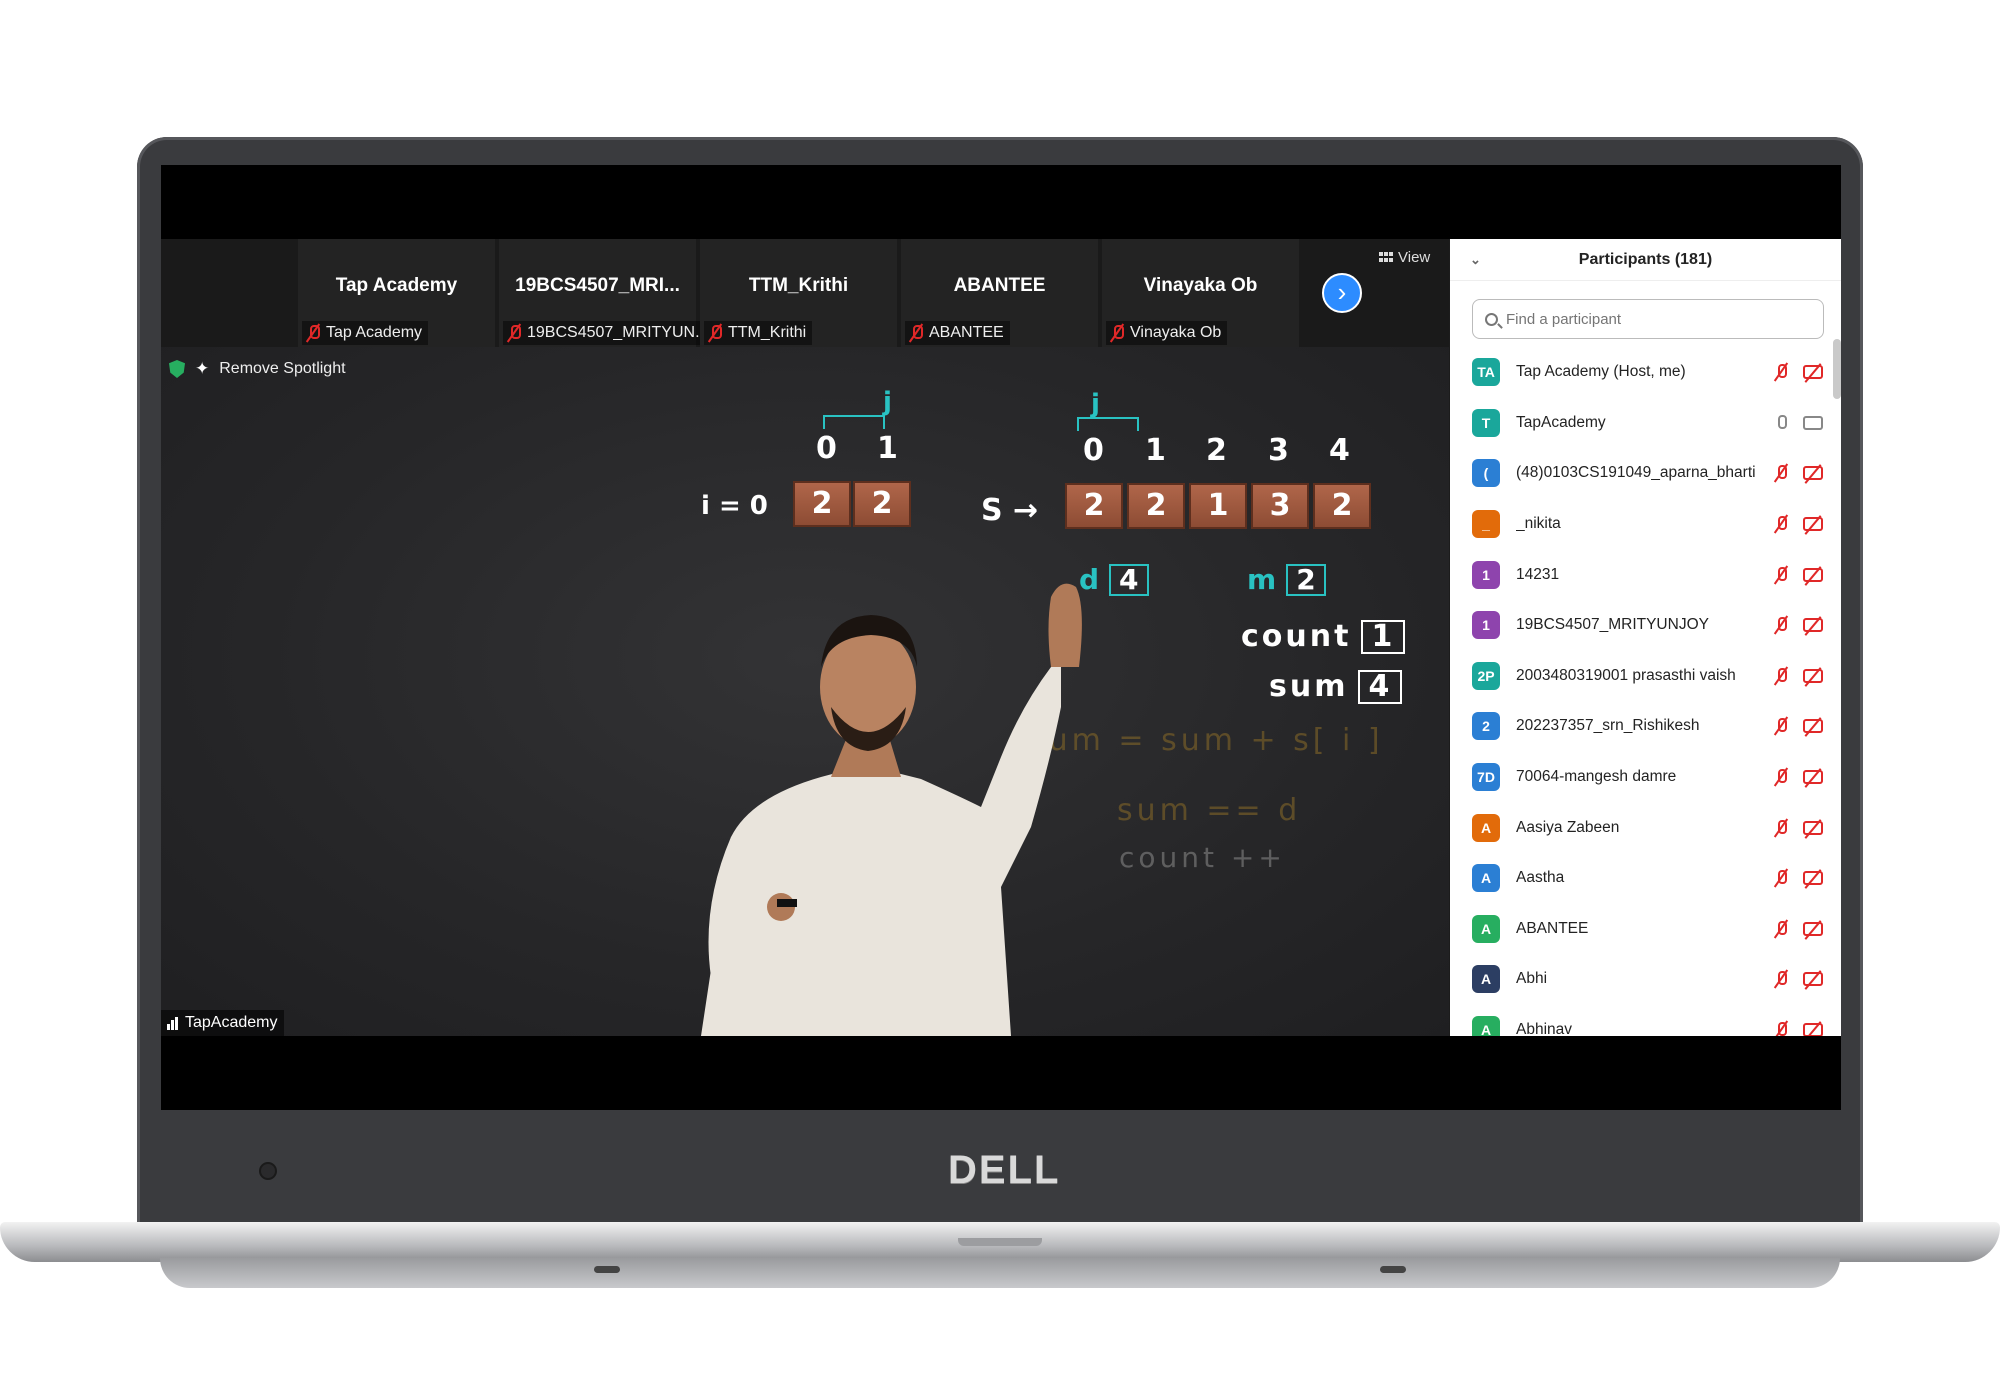  What do you see at coordinates (396, 293) in the screenshot?
I see `participant-thumbnail: Tap Academy Tap Academy` at bounding box center [396, 293].